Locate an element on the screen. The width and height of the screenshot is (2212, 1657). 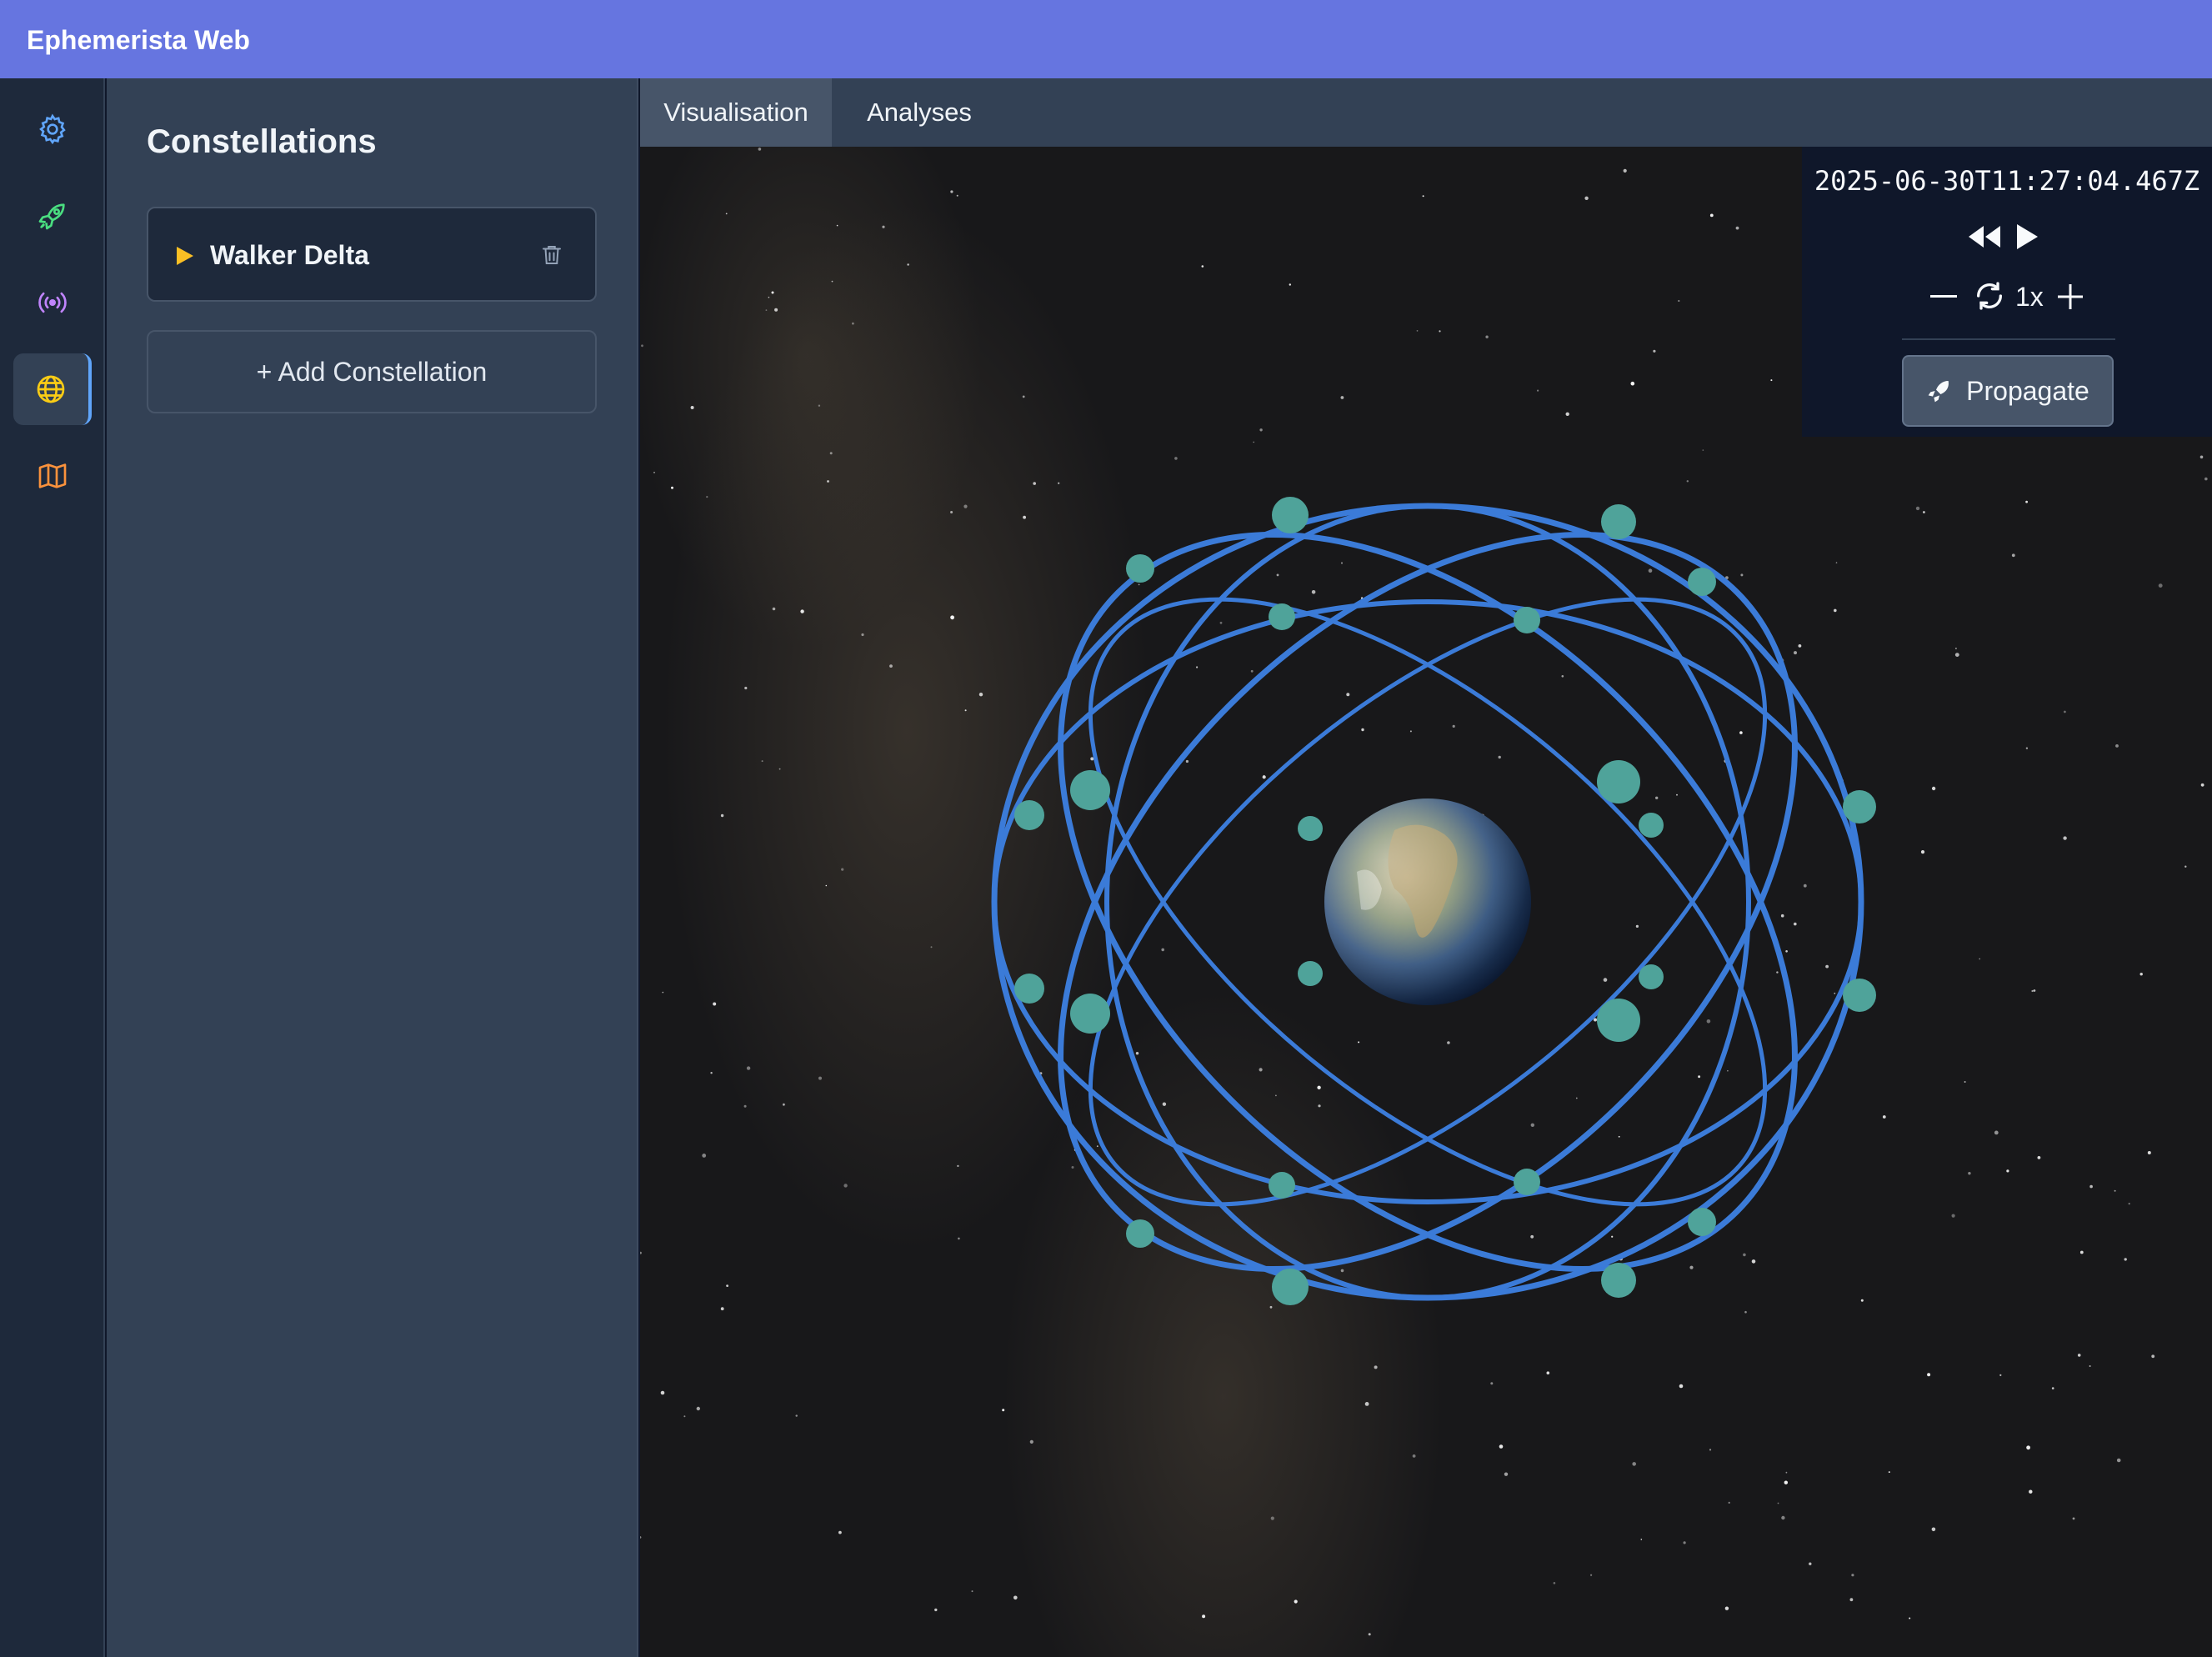
constellation-item: Walker Delta is located at coordinates (372, 254).